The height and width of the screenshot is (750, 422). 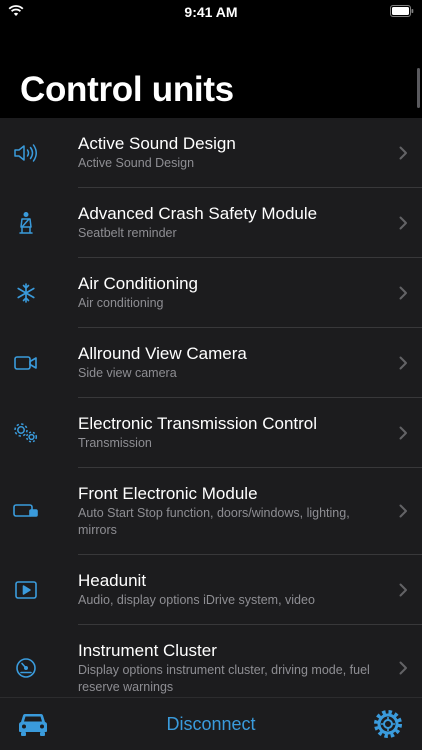 What do you see at coordinates (26, 433) in the screenshot?
I see `gears-icon` at bounding box center [26, 433].